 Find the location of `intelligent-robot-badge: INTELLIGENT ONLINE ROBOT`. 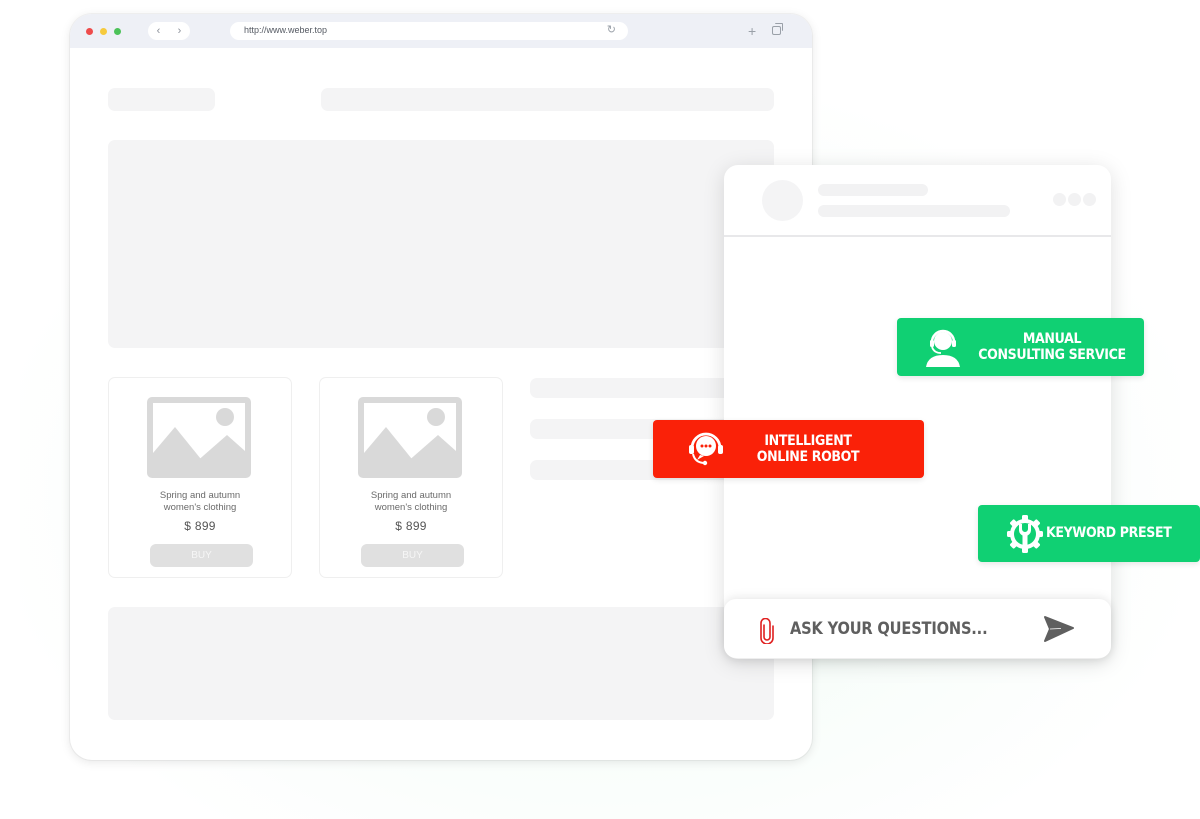

intelligent-robot-badge: INTELLIGENT ONLINE ROBOT is located at coordinates (788, 449).